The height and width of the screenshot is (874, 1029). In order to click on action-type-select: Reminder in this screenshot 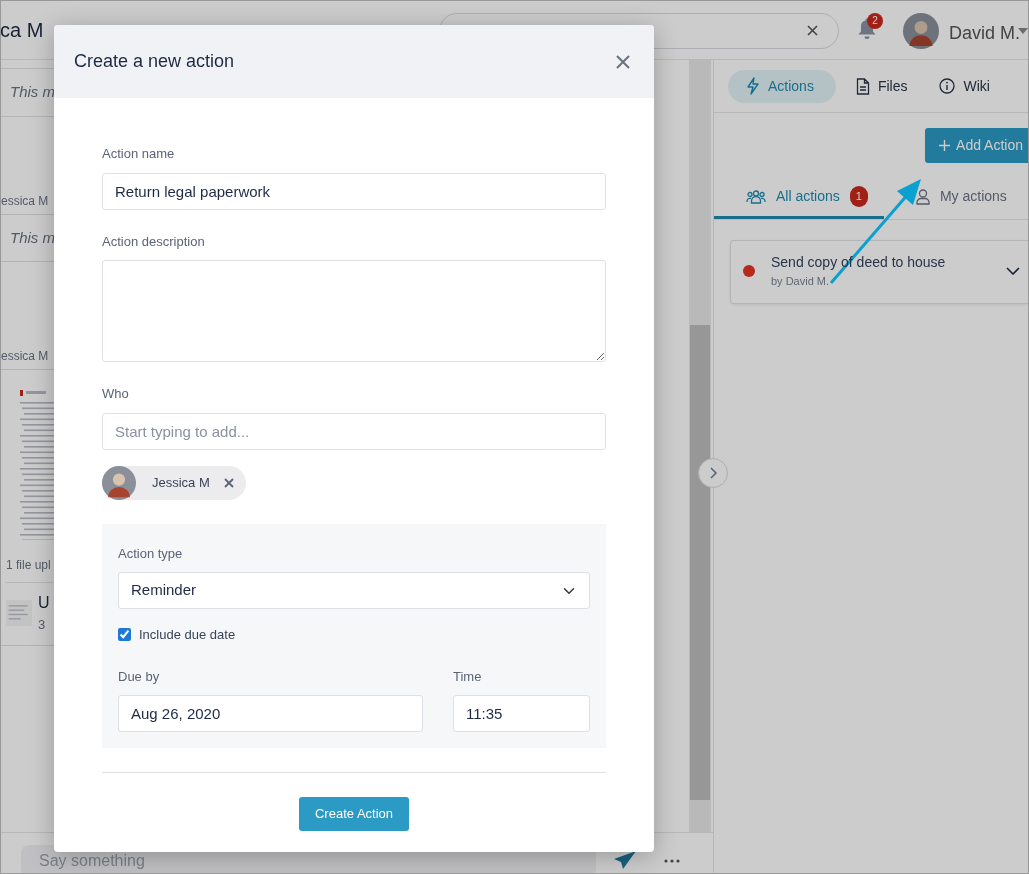, I will do `click(354, 590)`.